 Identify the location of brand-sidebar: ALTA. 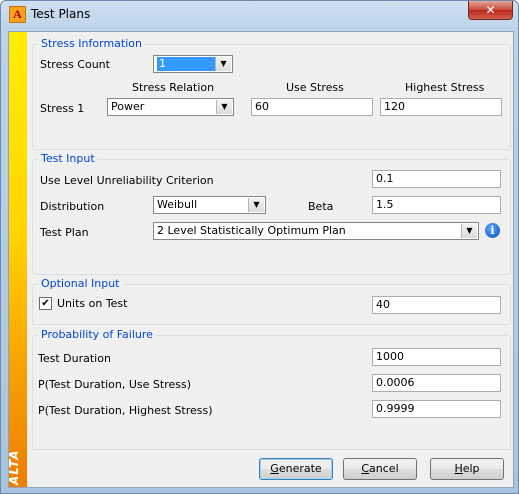
(17, 259).